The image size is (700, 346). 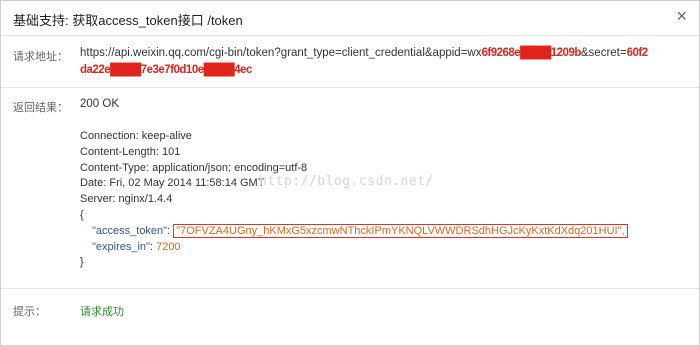 What do you see at coordinates (121, 246) in the screenshot?
I see `expires-in-key: "expires_in"` at bounding box center [121, 246].